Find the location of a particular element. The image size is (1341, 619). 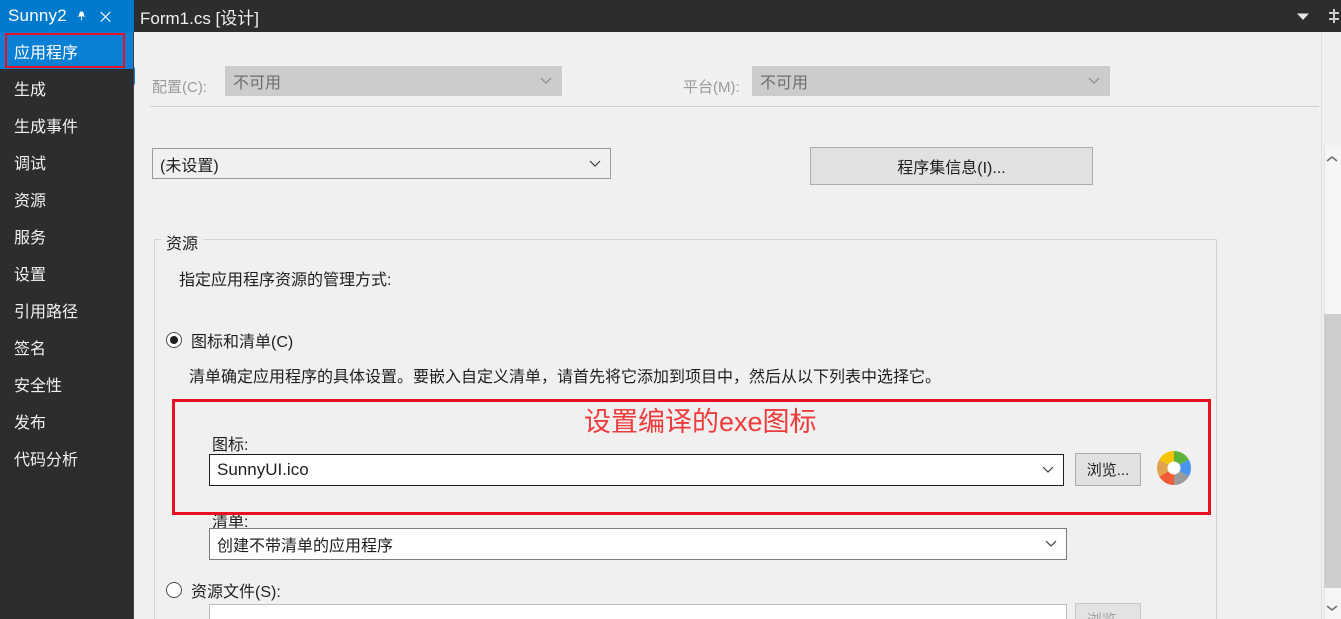

sidebar-item-label: 生成 is located at coordinates (30, 90).